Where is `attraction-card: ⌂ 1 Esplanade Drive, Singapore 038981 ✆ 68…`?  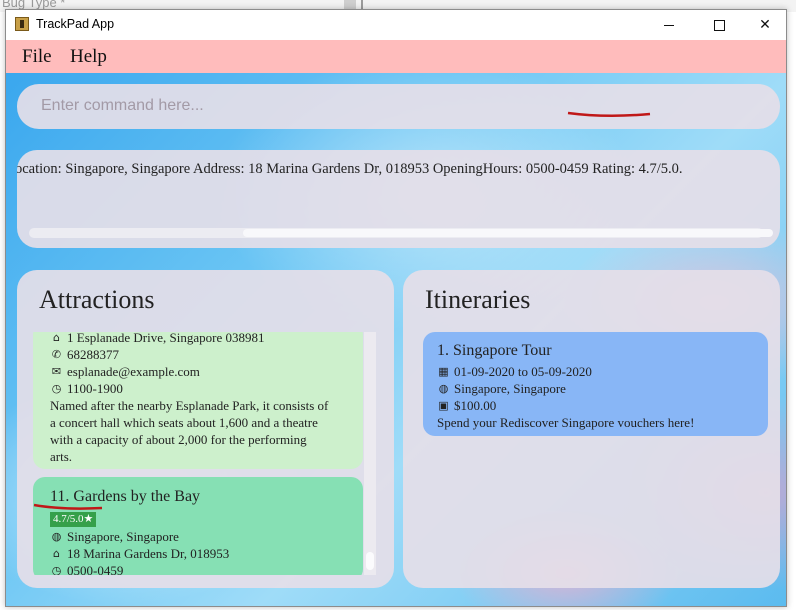 attraction-card: ⌂ 1 Esplanade Drive, Singapore 038981 ✆ 68… is located at coordinates (198, 400).